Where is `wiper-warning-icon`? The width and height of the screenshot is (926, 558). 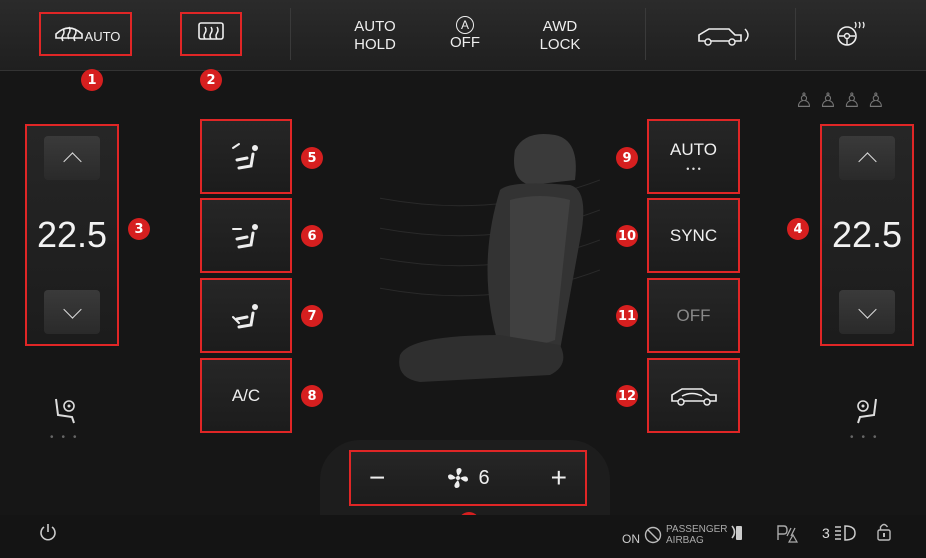
wiper-warning-icon is located at coordinates (787, 535).